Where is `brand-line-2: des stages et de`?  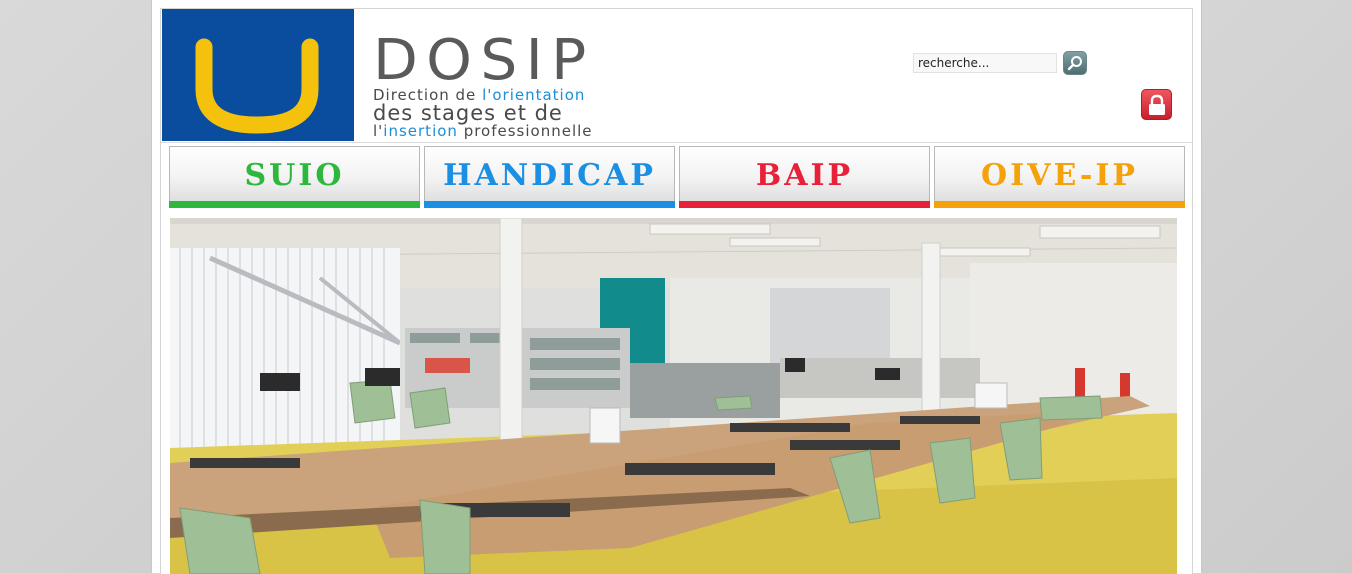
brand-line-2: des stages et de is located at coordinates (468, 113).